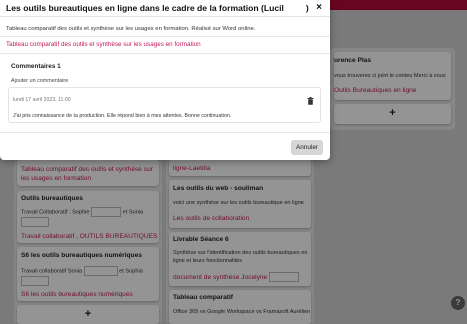  I want to click on comments-heading: Commentaires 1, so click(36, 66).